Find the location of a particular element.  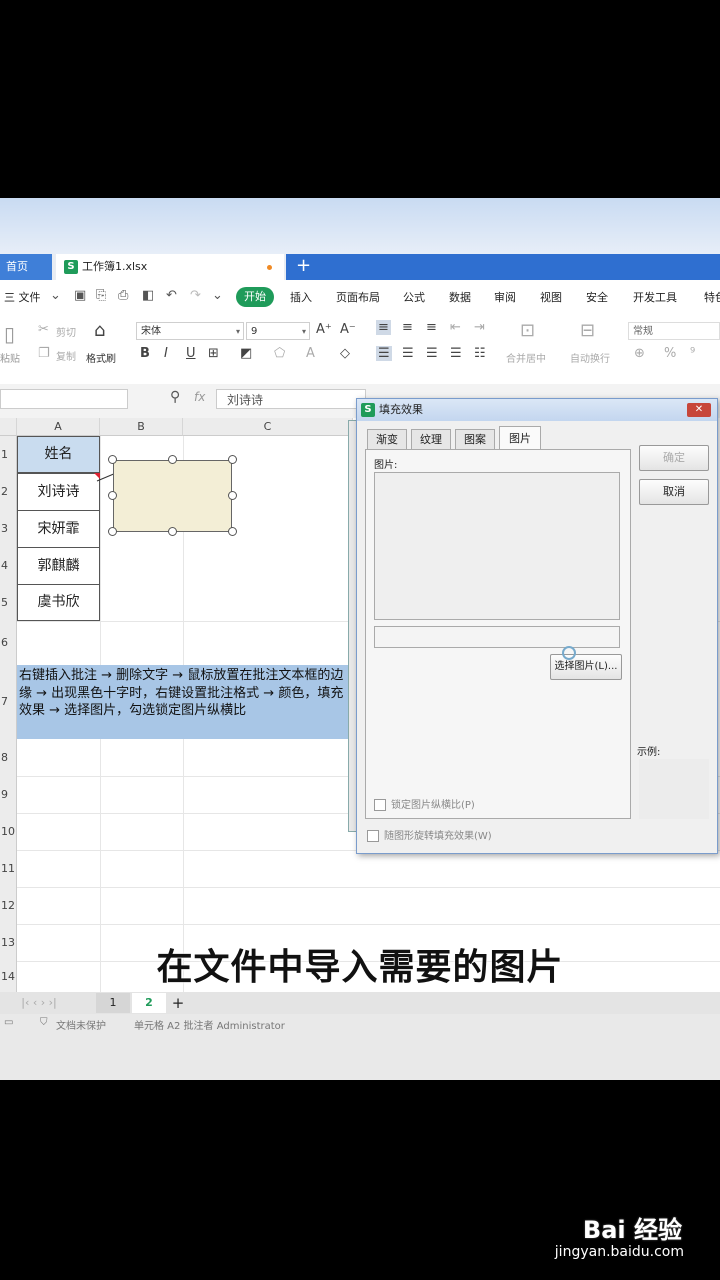

preview-icon: ◧ is located at coordinates (148, 295).